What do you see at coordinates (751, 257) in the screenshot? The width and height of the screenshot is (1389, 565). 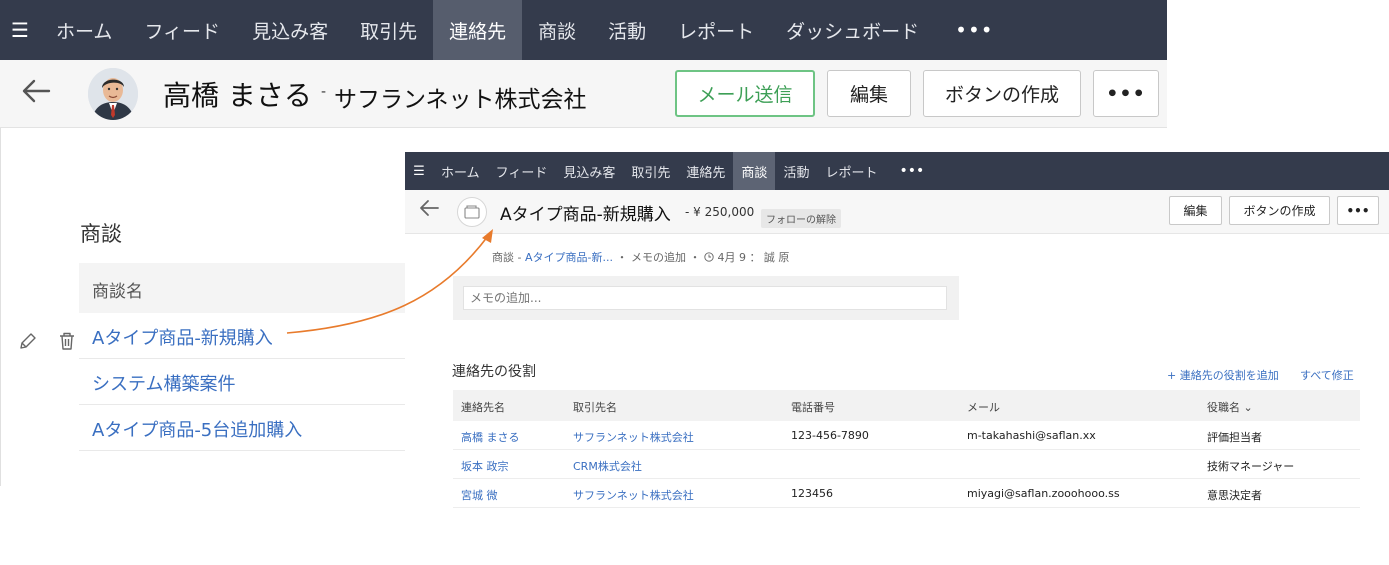 I see `breadcrumb-date-owner: 4月 9 ： 誠 原` at bounding box center [751, 257].